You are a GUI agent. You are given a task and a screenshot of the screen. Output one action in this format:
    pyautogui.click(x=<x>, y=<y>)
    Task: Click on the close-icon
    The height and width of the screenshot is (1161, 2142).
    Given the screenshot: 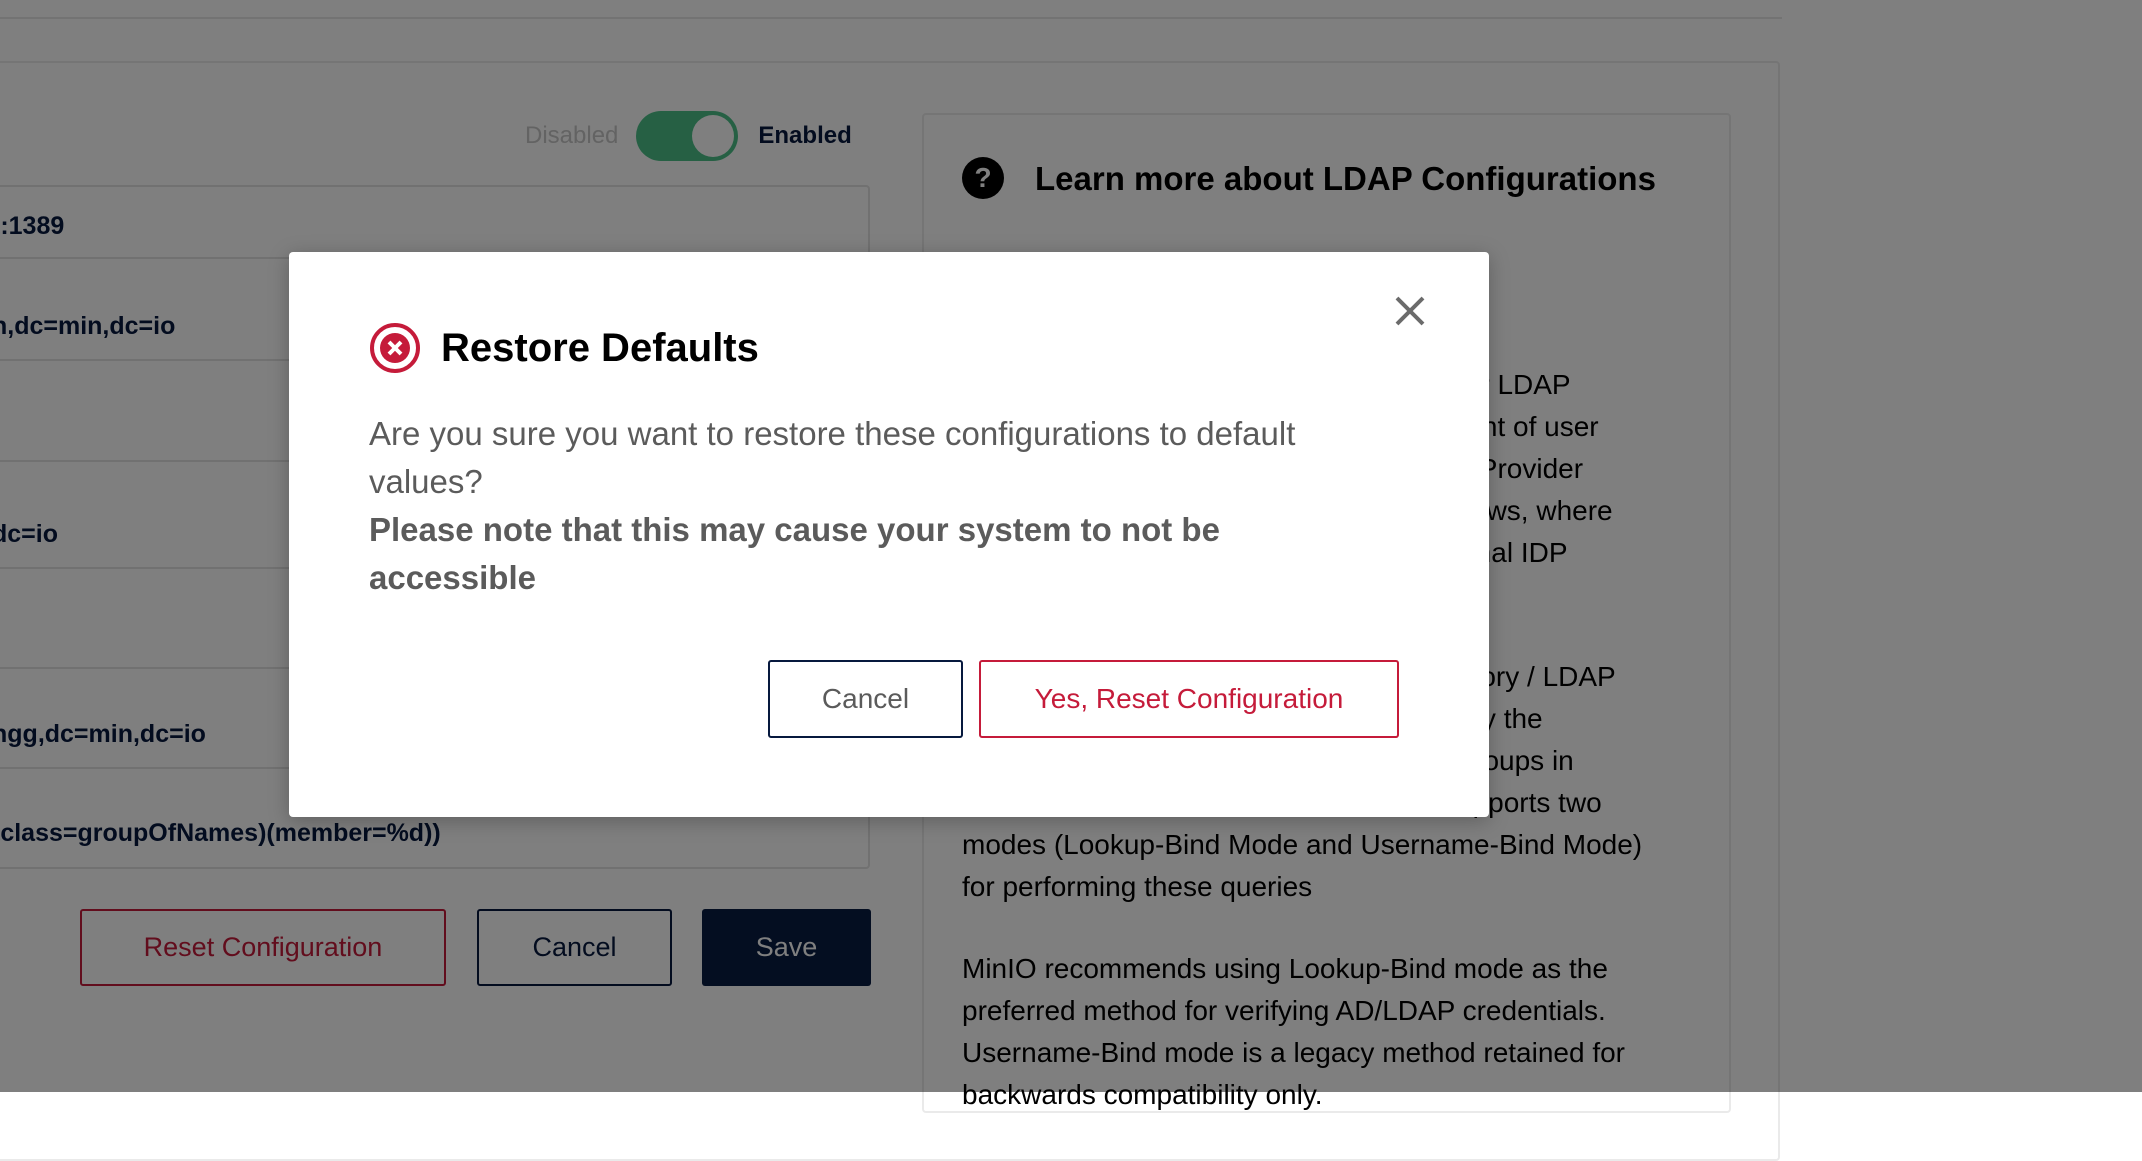 What is the action you would take?
    pyautogui.click(x=1410, y=311)
    